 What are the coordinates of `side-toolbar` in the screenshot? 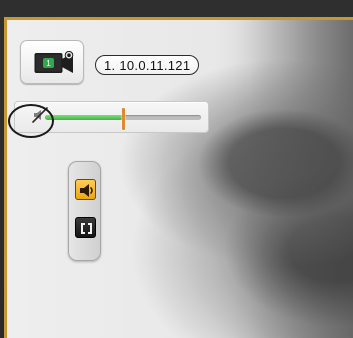 It's located at (84, 211).